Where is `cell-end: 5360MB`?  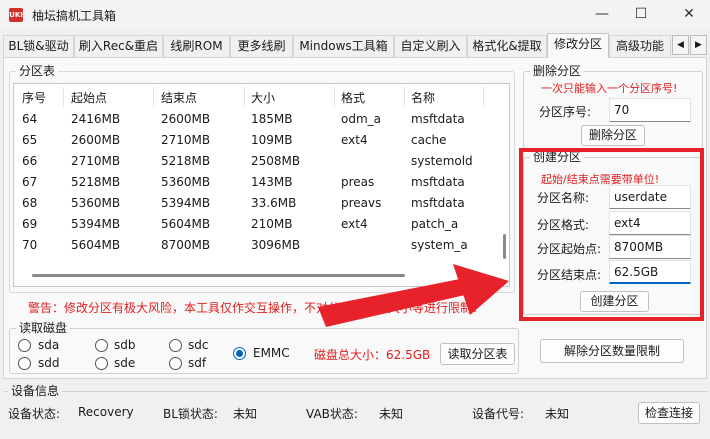 cell-end: 5360MB is located at coordinates (186, 182).